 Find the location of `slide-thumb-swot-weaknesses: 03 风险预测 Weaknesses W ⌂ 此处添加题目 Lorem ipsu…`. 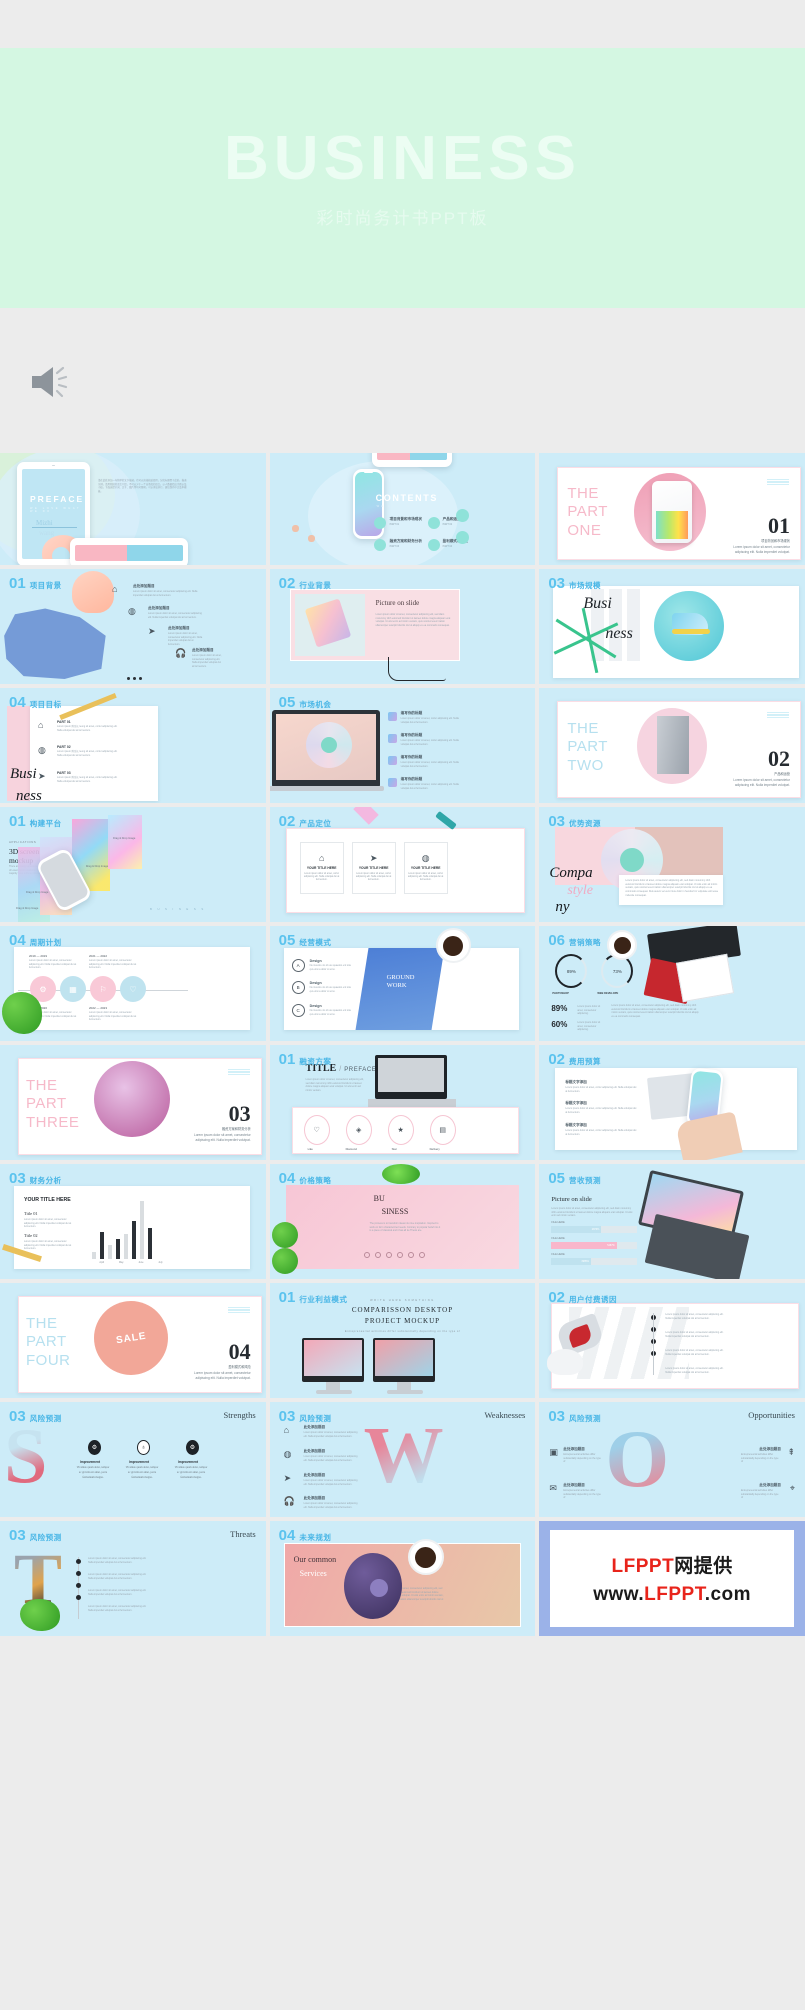

slide-thumb-swot-weaknesses: 03 风险预测 Weaknesses W ⌂ 此处添加题目 Lorem ipsu… is located at coordinates (402, 1459).